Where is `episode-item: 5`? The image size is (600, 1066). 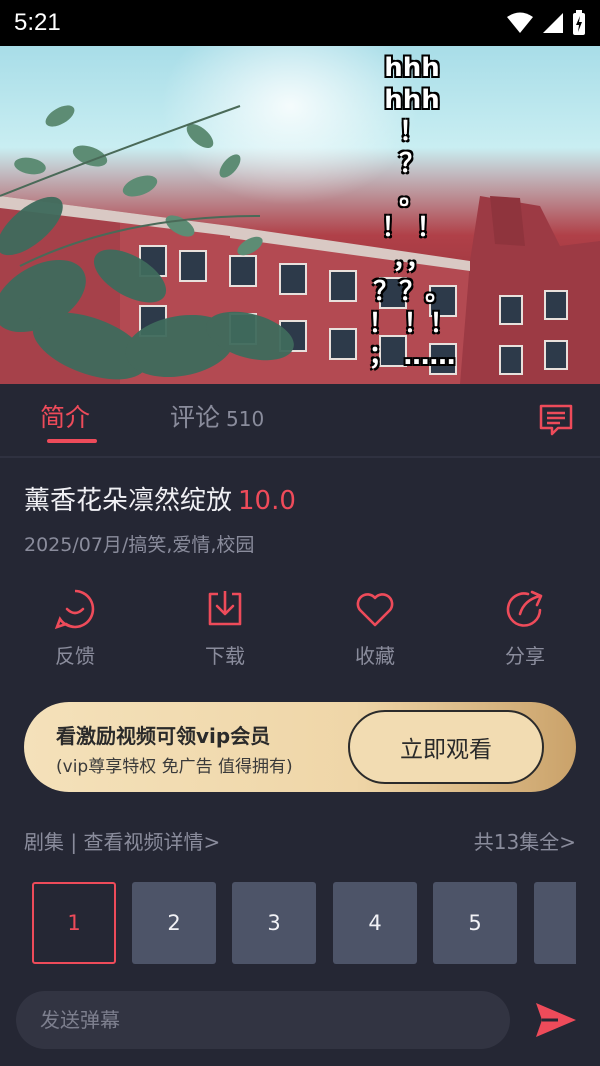
episode-item: 5 is located at coordinates (475, 923).